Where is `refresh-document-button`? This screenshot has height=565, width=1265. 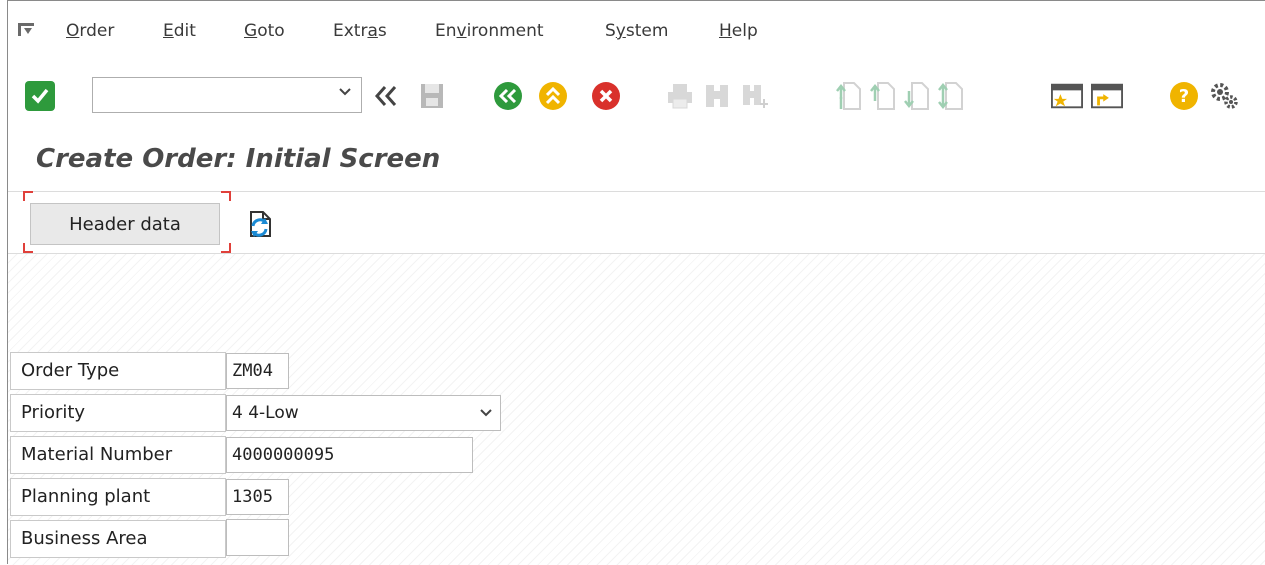
refresh-document-button is located at coordinates (259, 226).